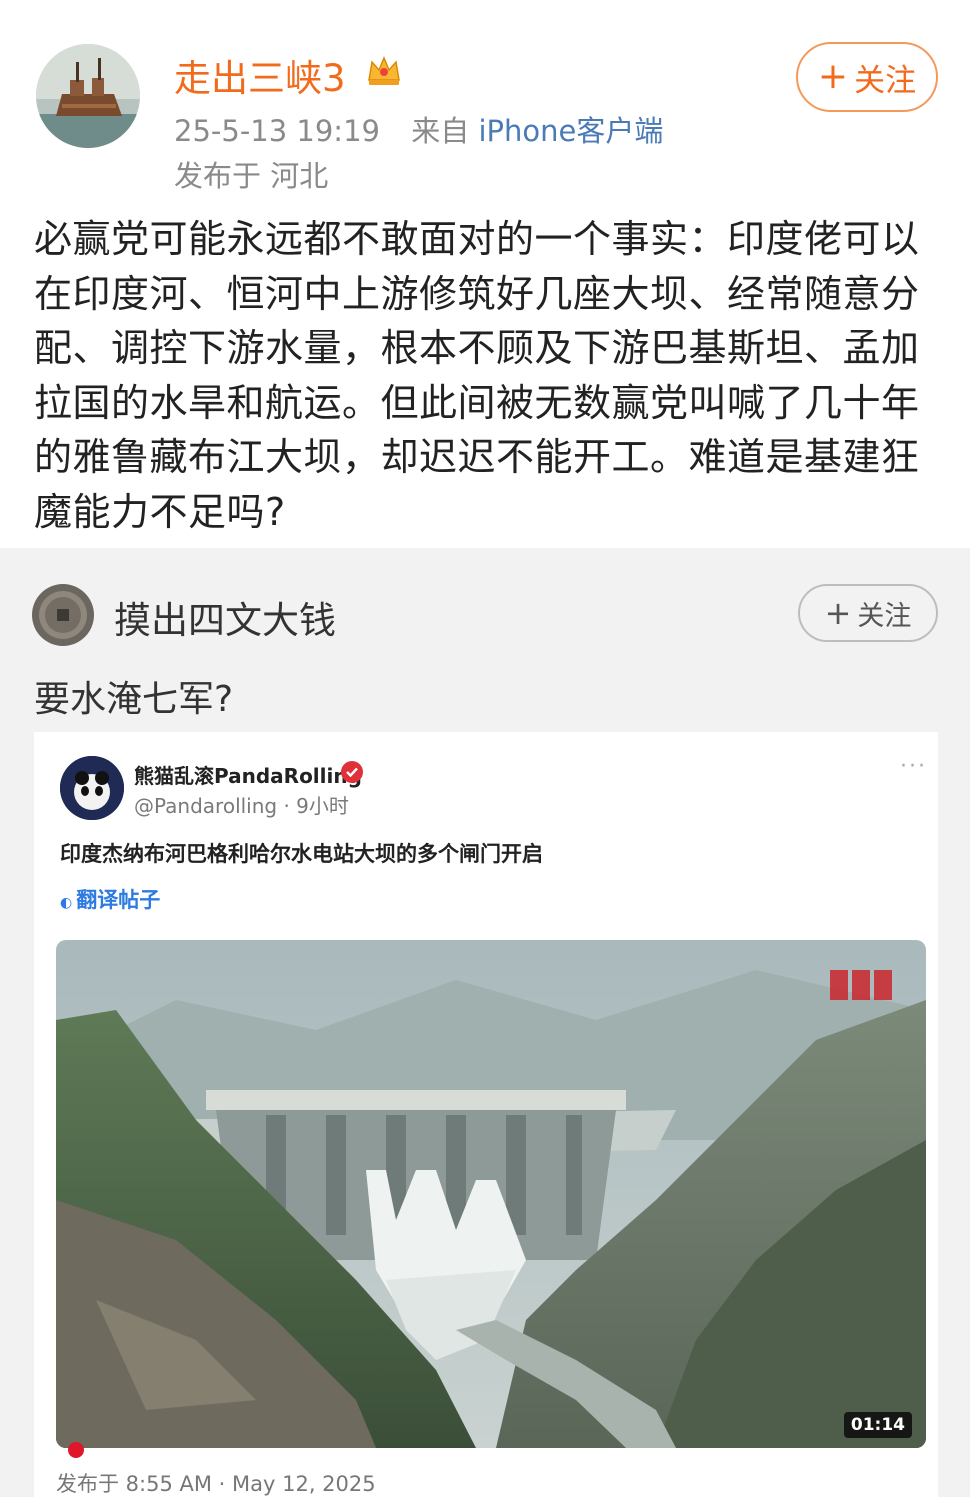  I want to click on globe-icon: ◐, so click(66, 903).